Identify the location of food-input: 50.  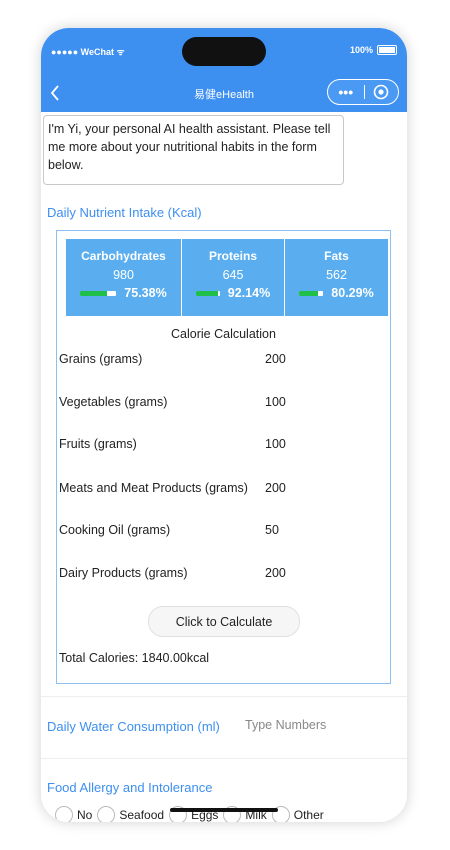
(272, 530).